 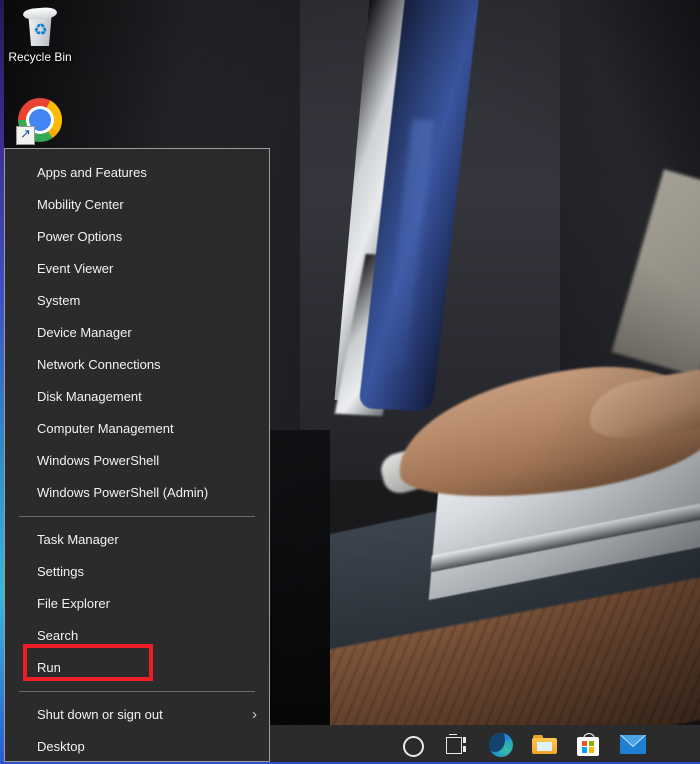 I want to click on menu-item-apps-and-features: Apps and Features, so click(x=137, y=173).